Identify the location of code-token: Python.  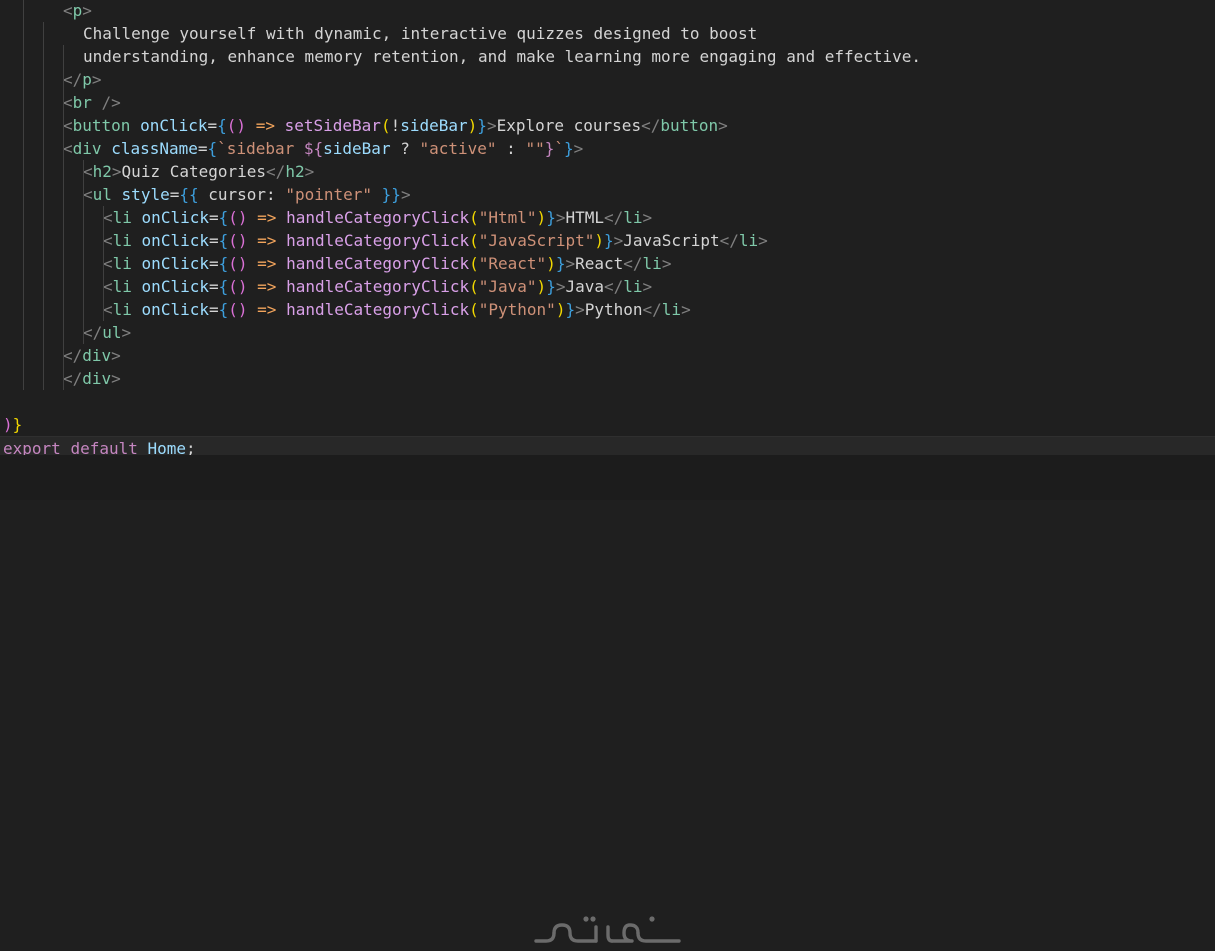
(613, 309).